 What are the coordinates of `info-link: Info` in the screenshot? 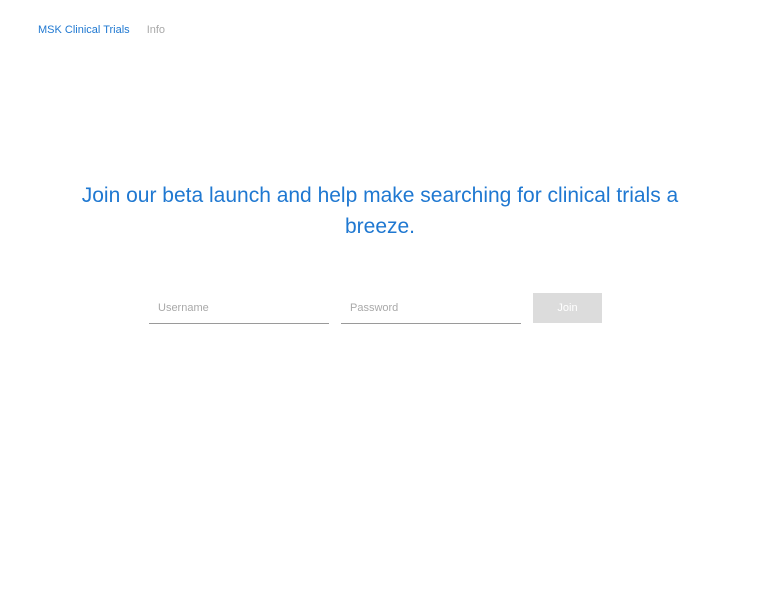 It's located at (156, 30).